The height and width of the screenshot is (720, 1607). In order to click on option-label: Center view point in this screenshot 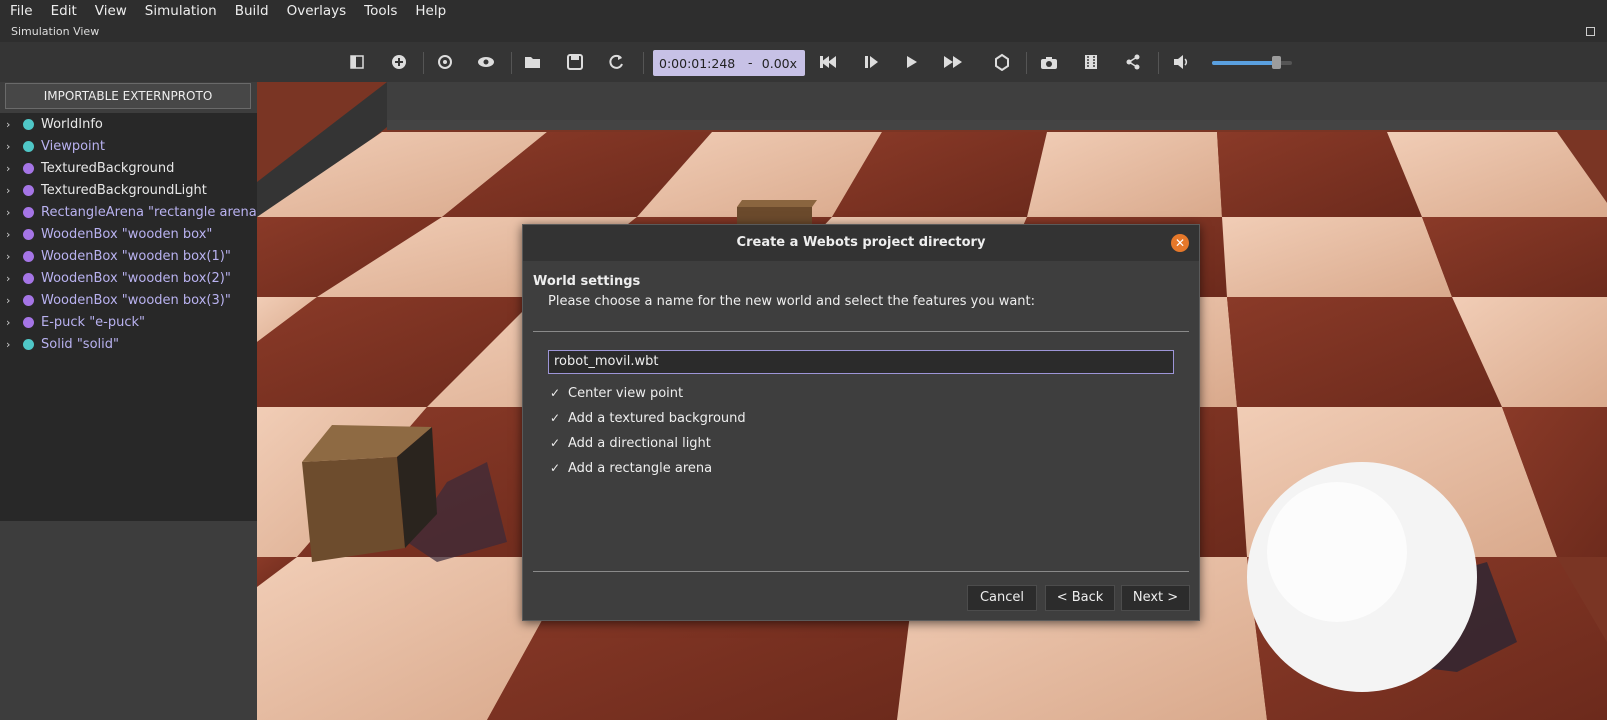, I will do `click(626, 393)`.